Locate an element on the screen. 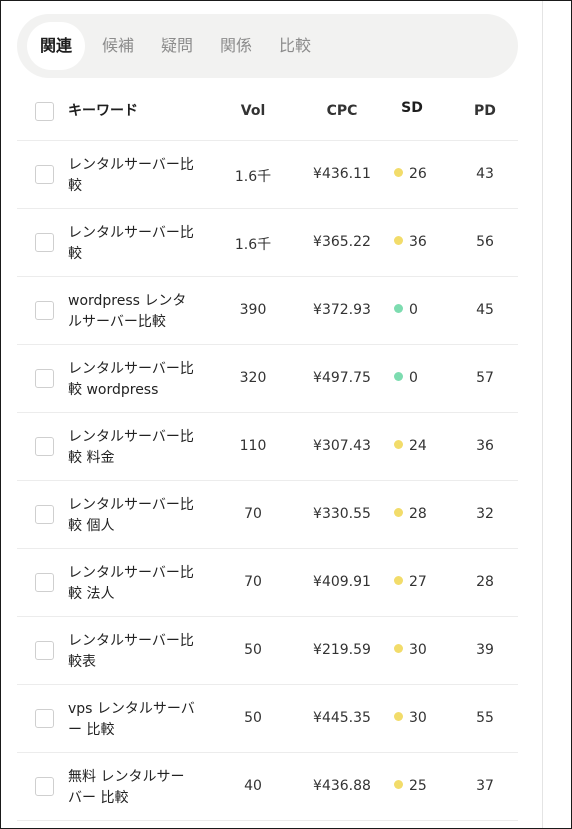 The width and height of the screenshot is (572, 829). sd-cell: 24 is located at coordinates (419, 446).